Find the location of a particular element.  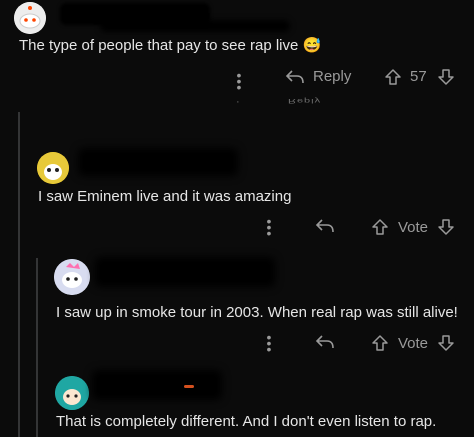

thread-line-level1 is located at coordinates (19, 274).